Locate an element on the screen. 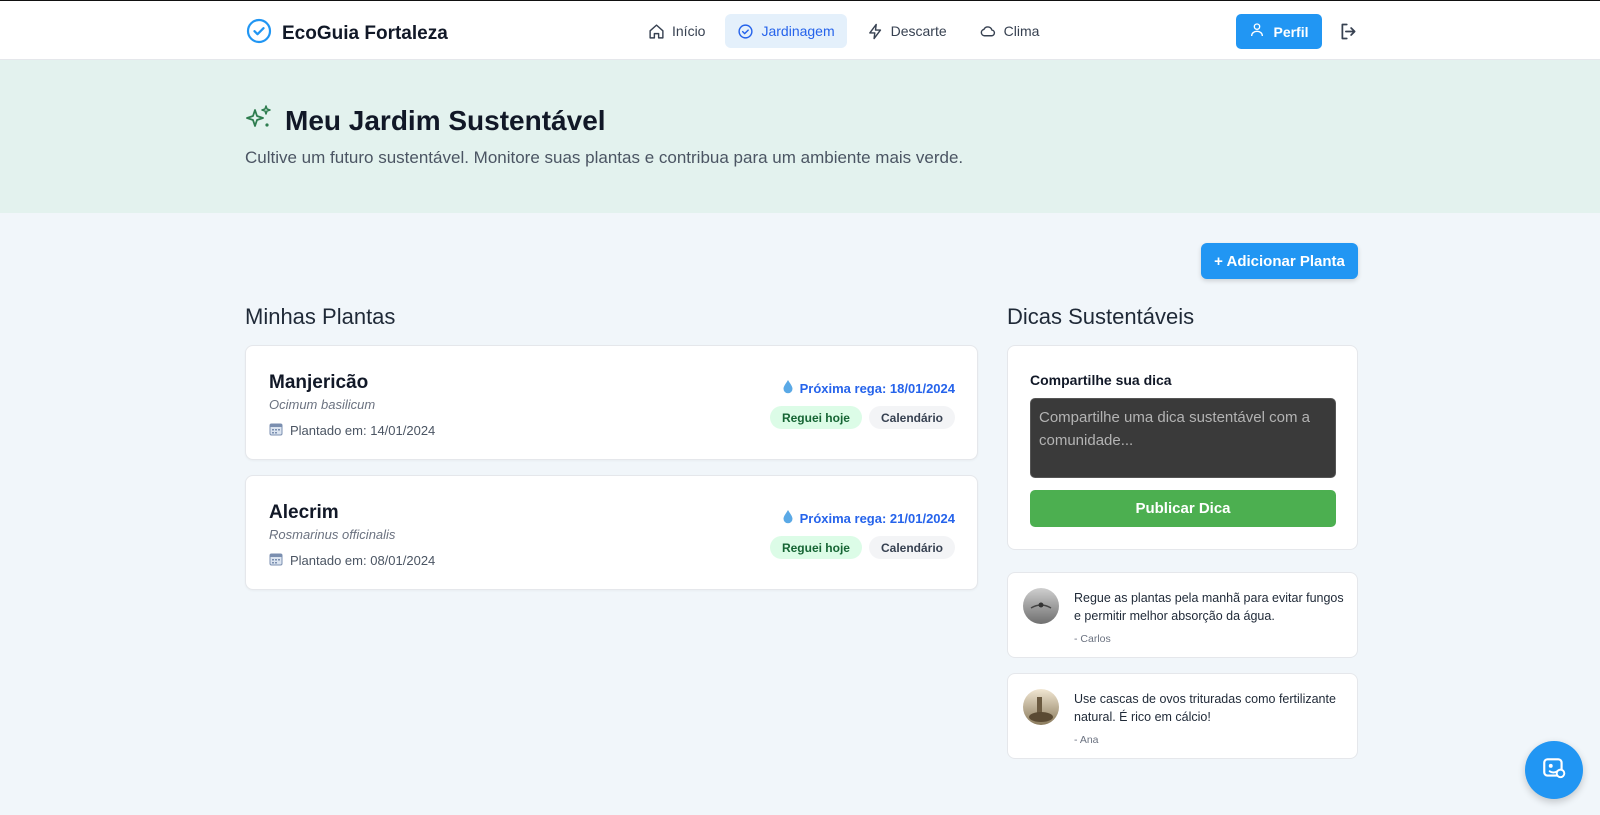 This screenshot has width=1600, height=815. nav-item-label: Descarte is located at coordinates (918, 31).